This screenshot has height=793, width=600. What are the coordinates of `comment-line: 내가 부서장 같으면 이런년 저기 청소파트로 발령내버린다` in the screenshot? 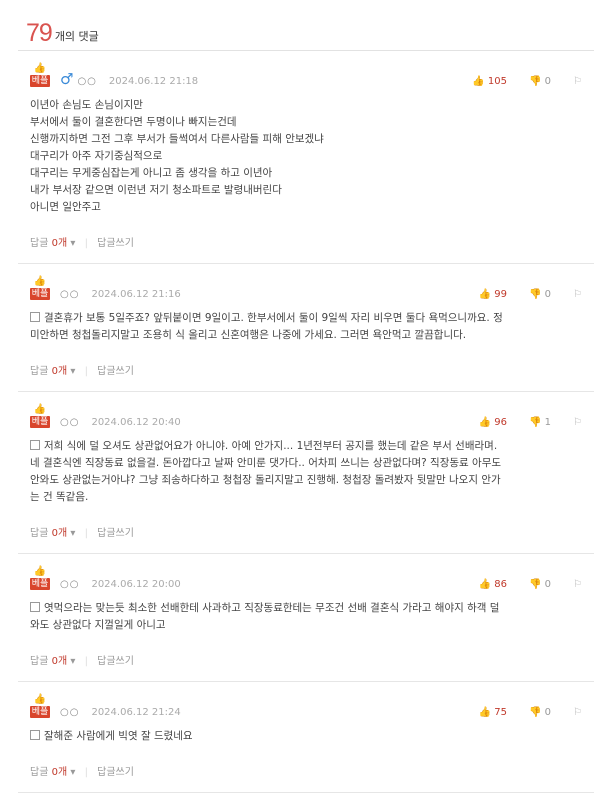 It's located at (156, 190).